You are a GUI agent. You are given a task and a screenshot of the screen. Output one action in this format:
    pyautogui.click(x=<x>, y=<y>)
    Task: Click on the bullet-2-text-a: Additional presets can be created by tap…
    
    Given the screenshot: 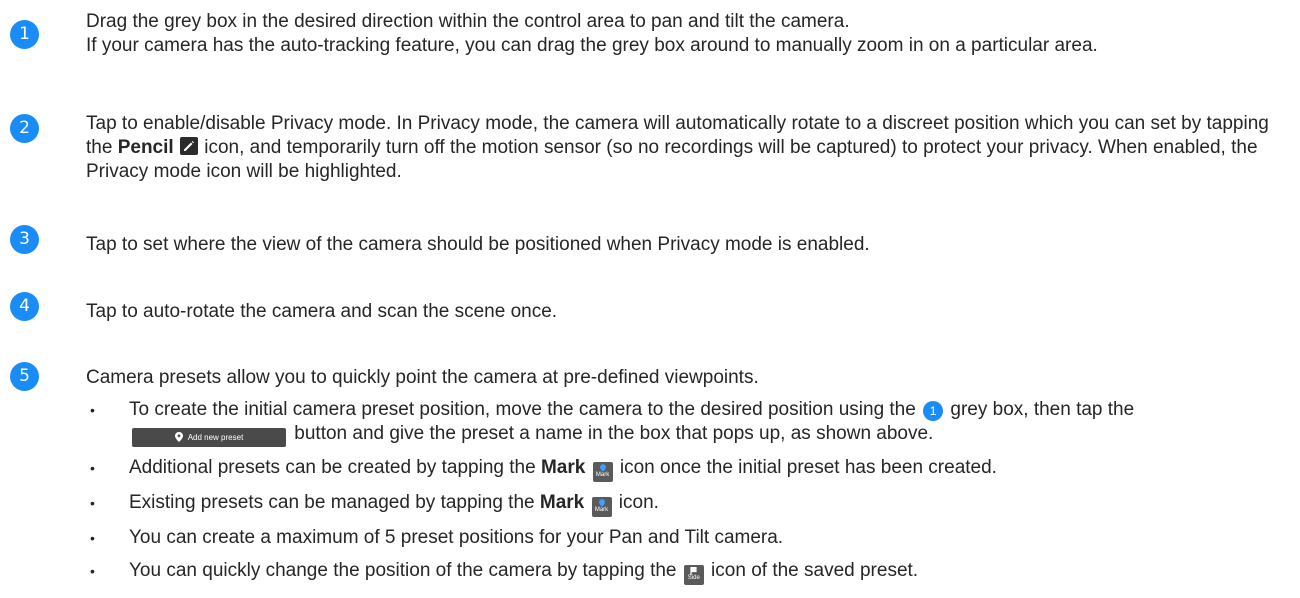 What is the action you would take?
    pyautogui.click(x=335, y=467)
    